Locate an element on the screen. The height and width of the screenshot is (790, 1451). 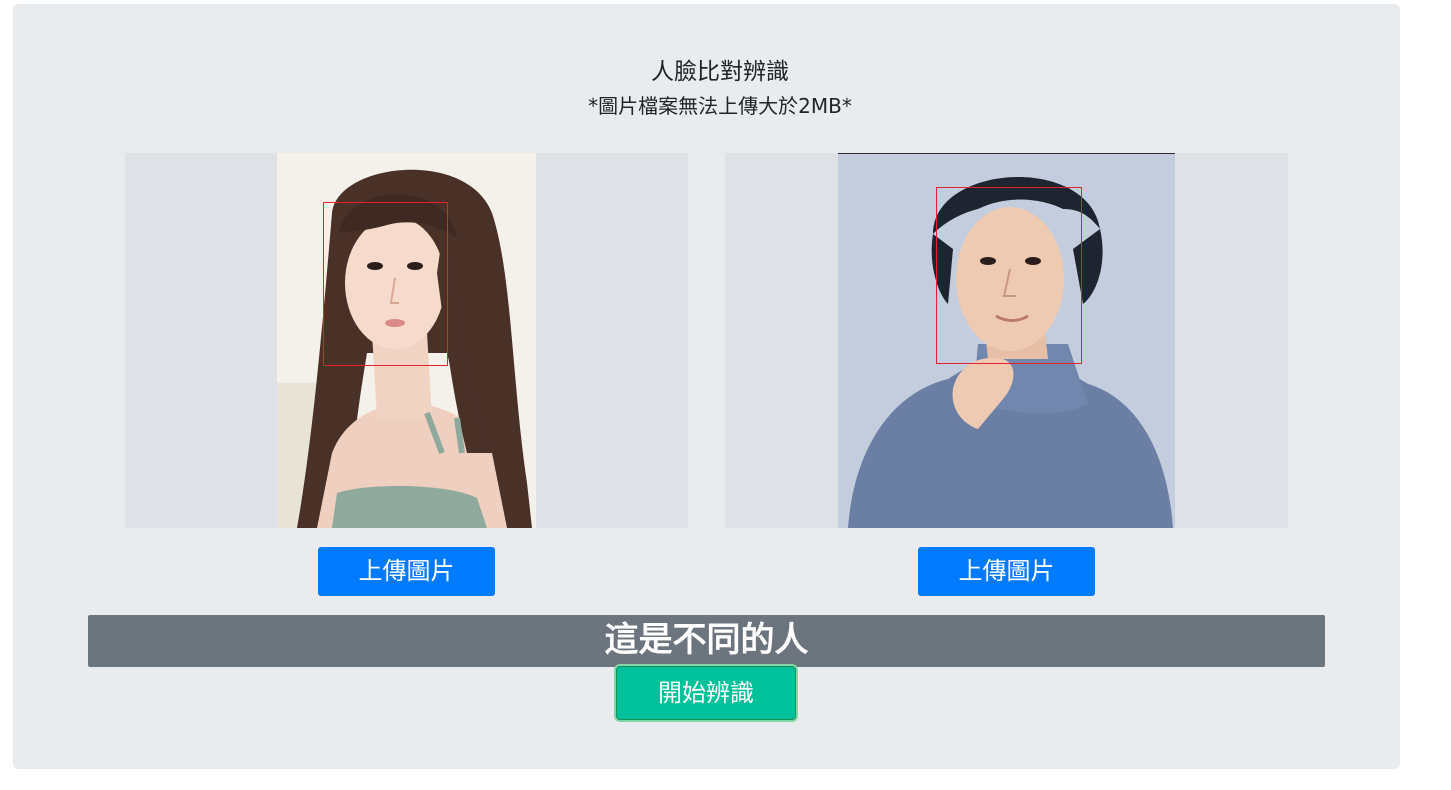
start-recognition-button: 開始辨識 is located at coordinates (706, 693).